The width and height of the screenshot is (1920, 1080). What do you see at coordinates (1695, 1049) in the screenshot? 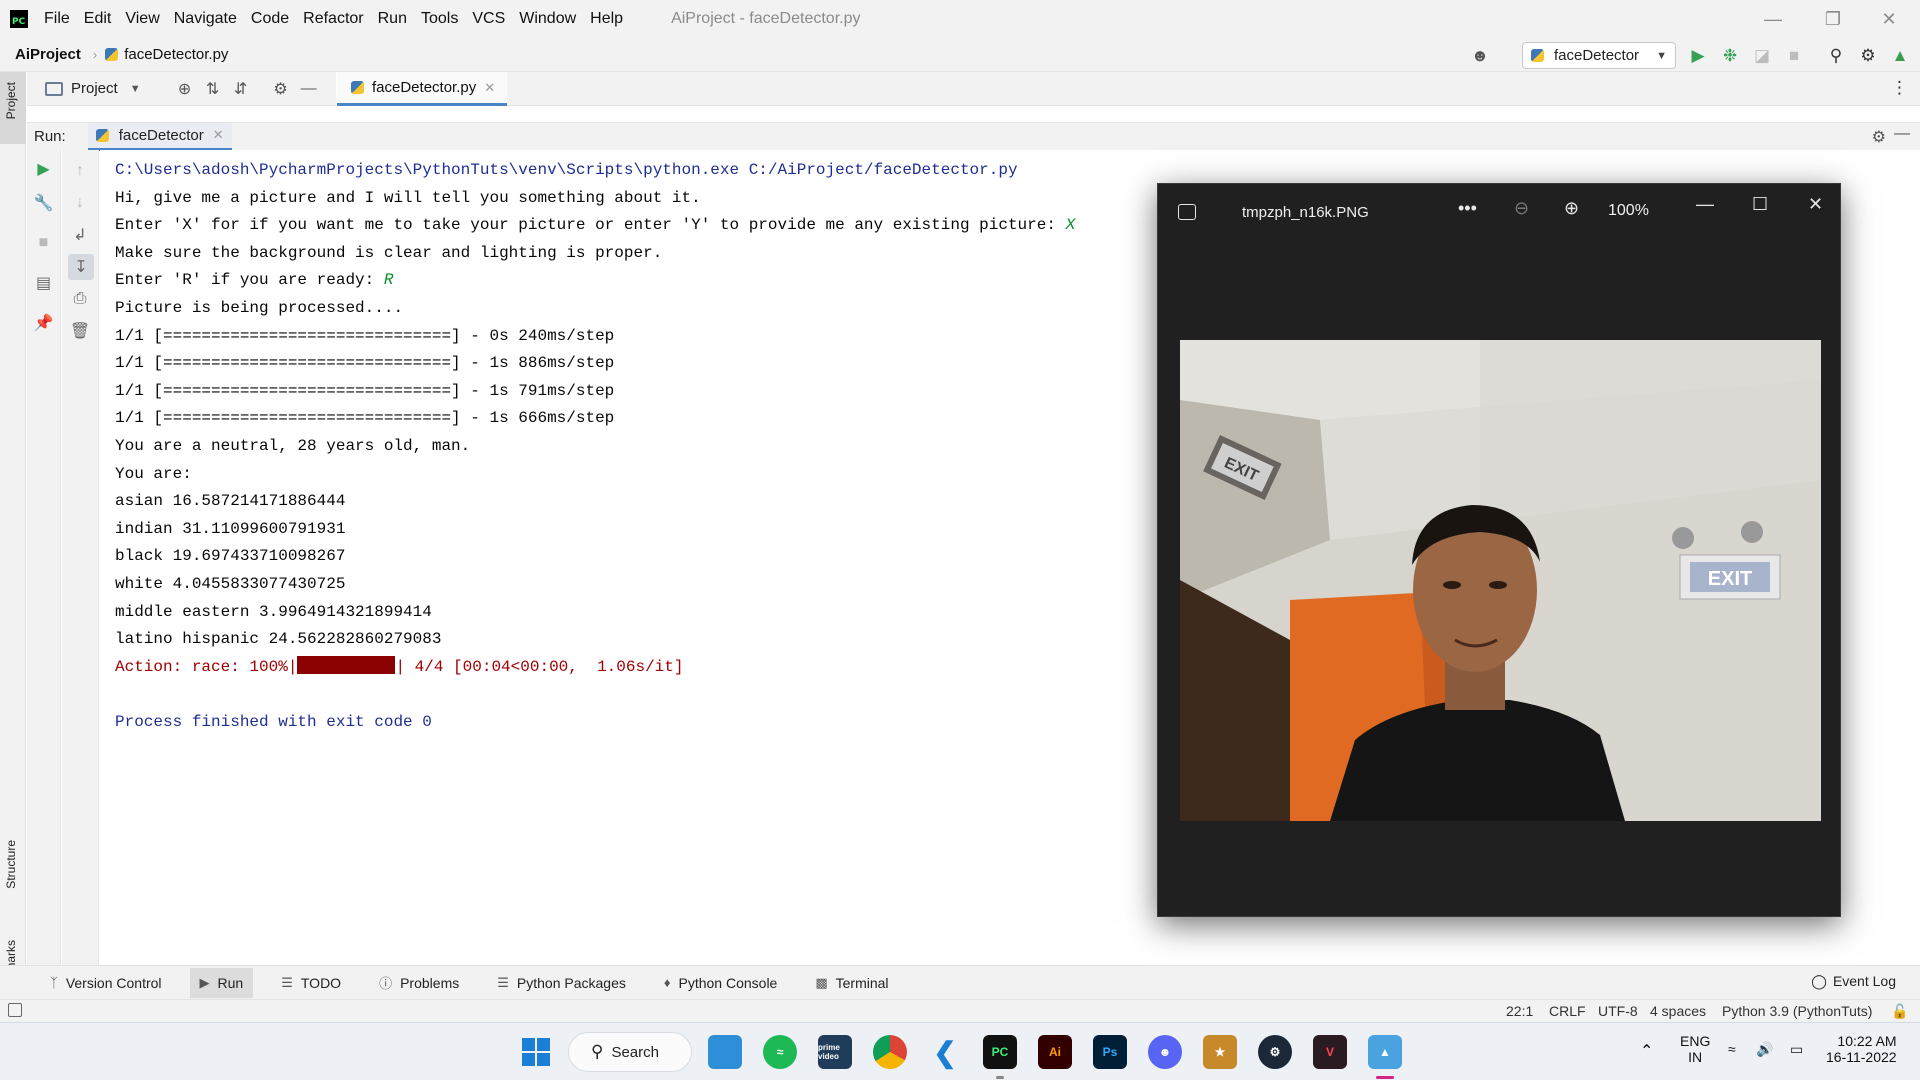
I see `input-language: ENG IN` at bounding box center [1695, 1049].